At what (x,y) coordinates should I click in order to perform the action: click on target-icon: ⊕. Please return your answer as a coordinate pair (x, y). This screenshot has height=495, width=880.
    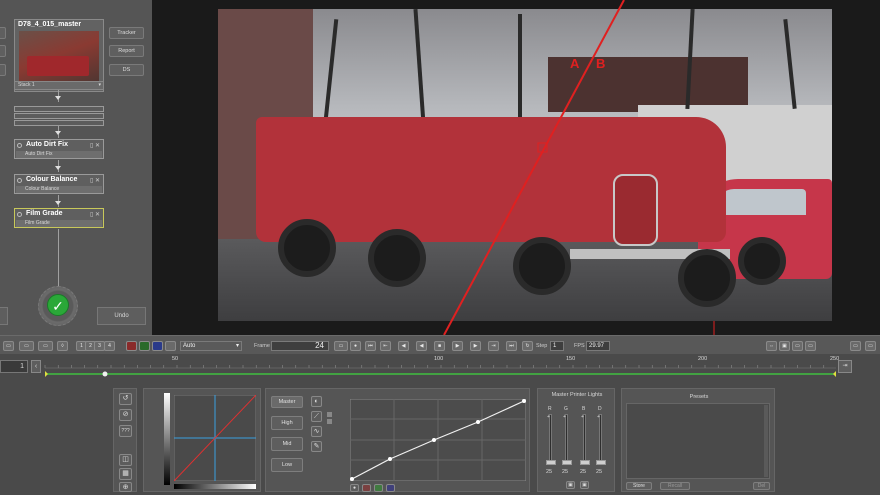
    Looking at the image, I should click on (125, 487).